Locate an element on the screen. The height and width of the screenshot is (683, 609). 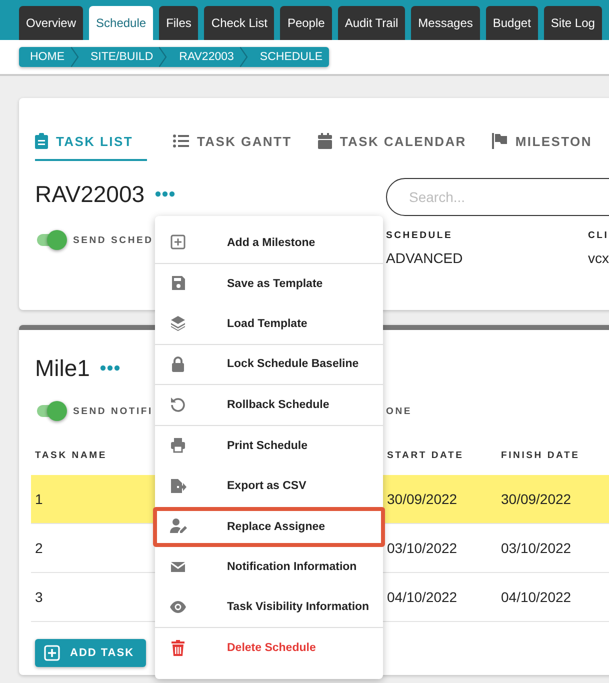
toggle-label: SEND NOTIFI is located at coordinates (113, 411).